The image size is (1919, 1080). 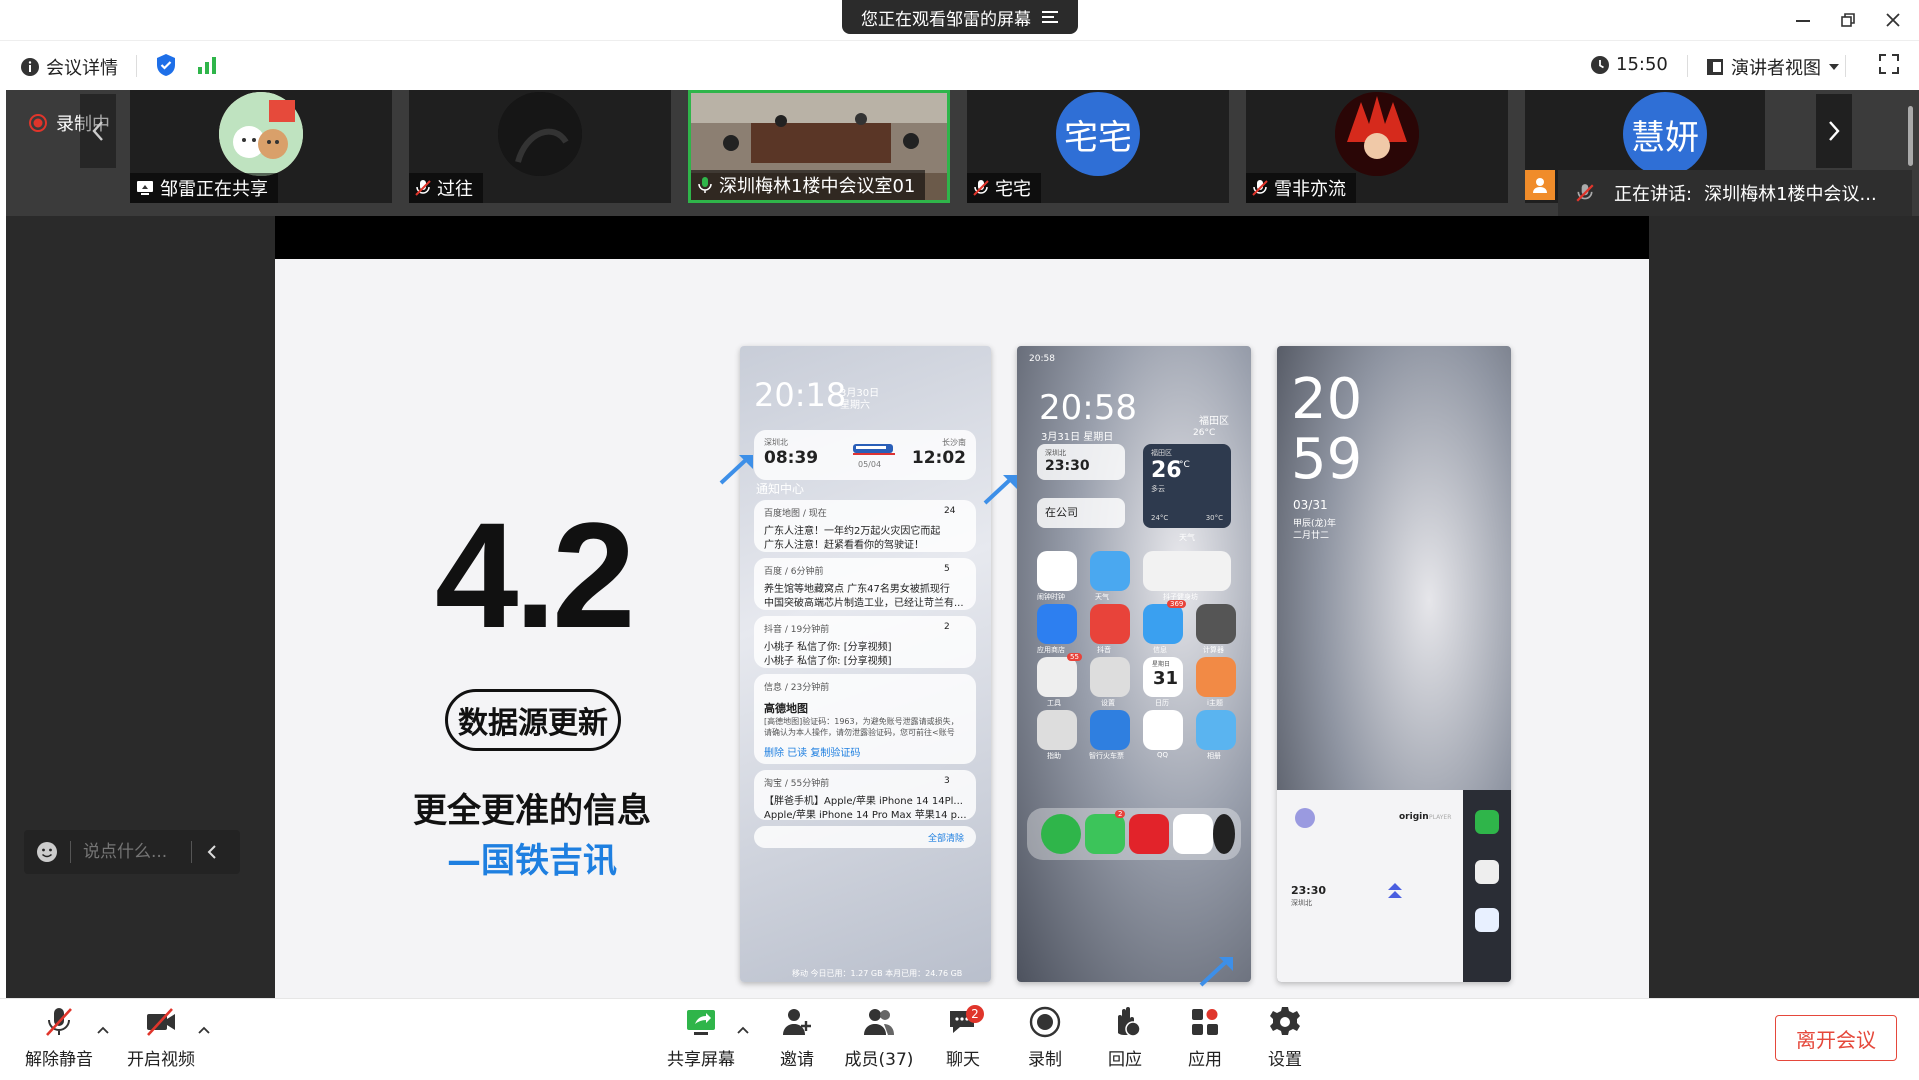 What do you see at coordinates (1205, 1040) in the screenshot?
I see `apps-button: 应用` at bounding box center [1205, 1040].